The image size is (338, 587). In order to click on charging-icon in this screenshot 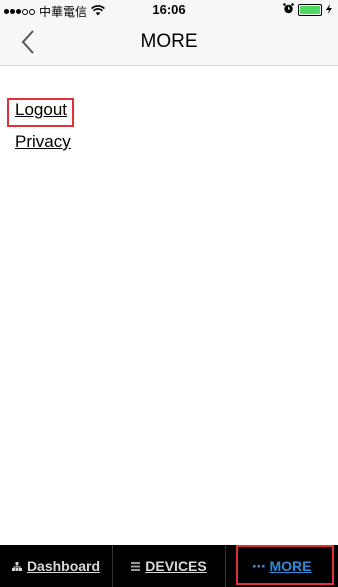, I will do `click(329, 10)`.